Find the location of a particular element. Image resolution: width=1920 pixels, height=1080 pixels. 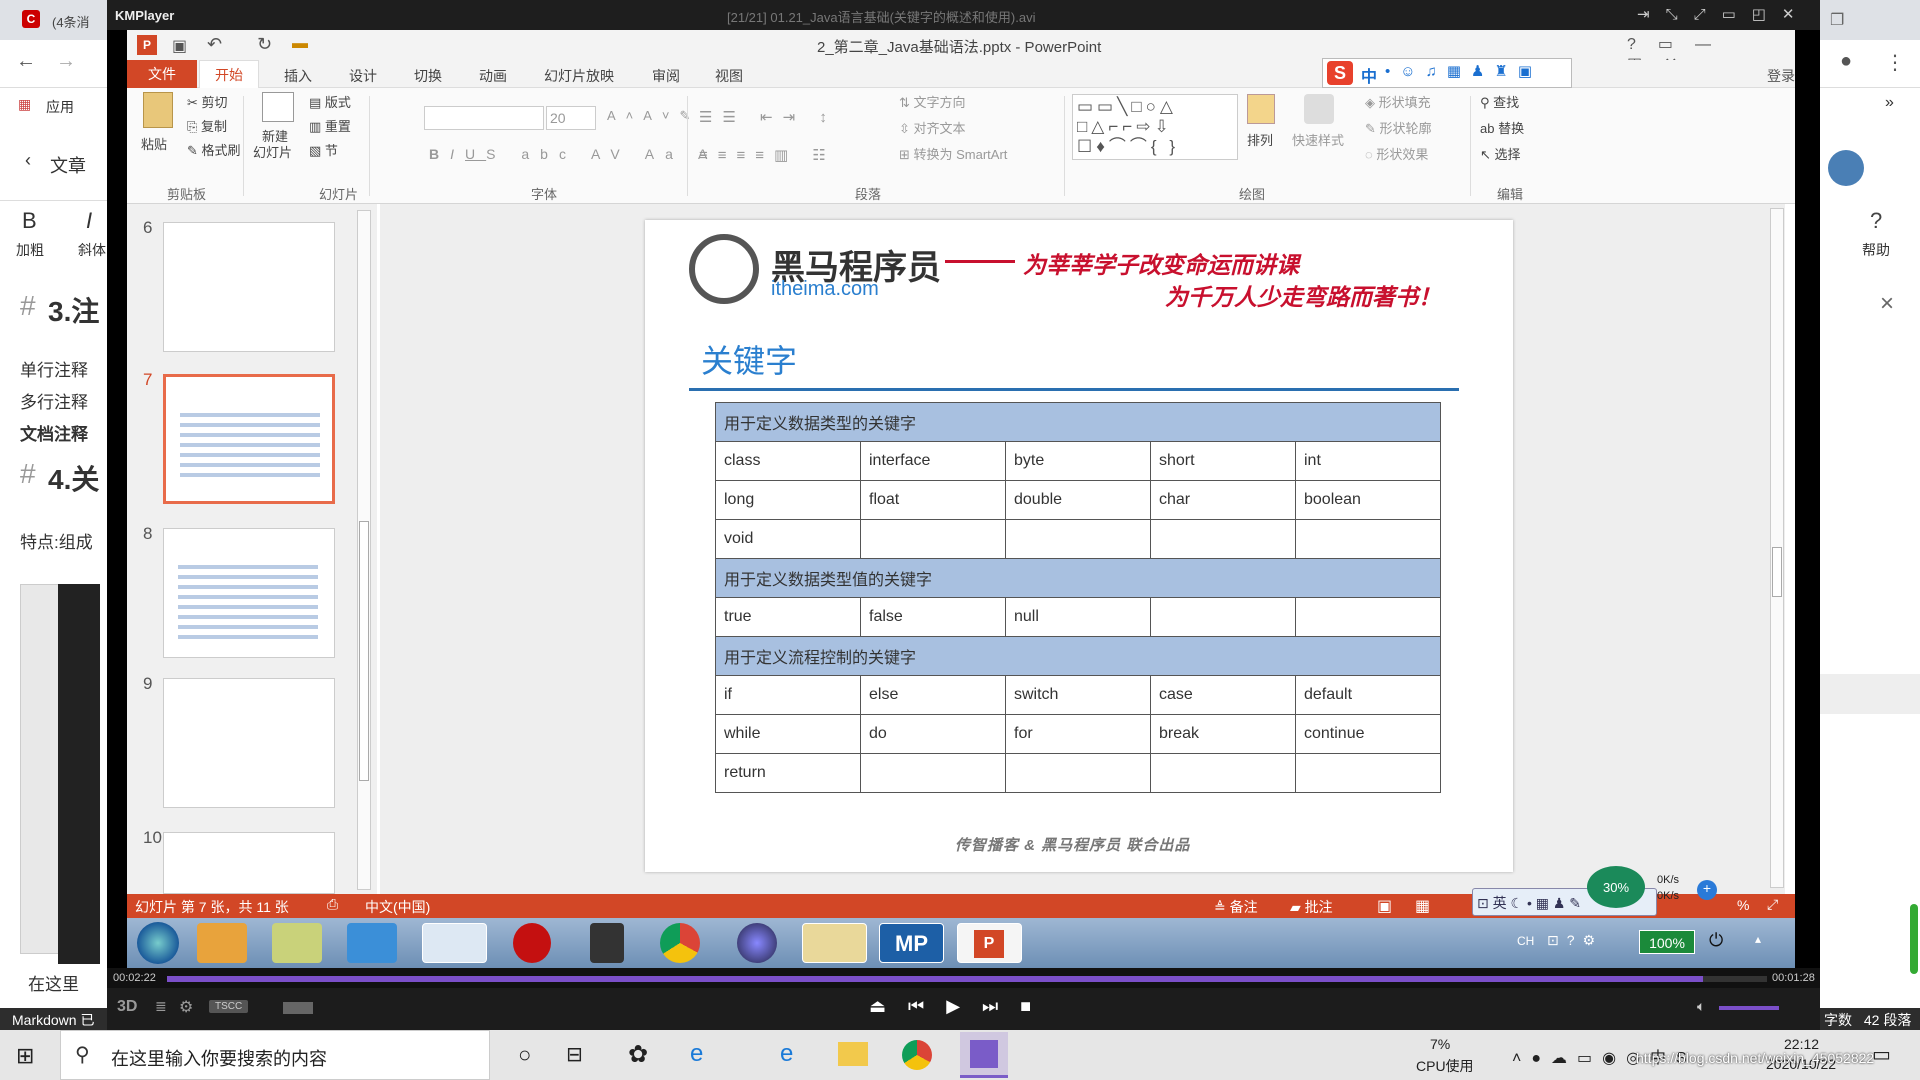

tab-review: 审阅 is located at coordinates (666, 76).